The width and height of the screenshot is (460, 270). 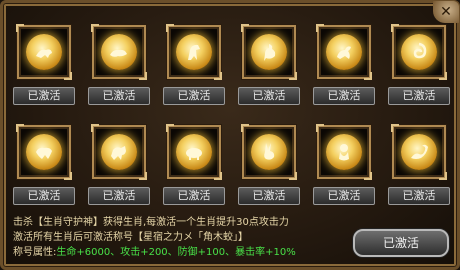 I want to click on zodiac-slot-9: 已激活, so click(x=194, y=164).